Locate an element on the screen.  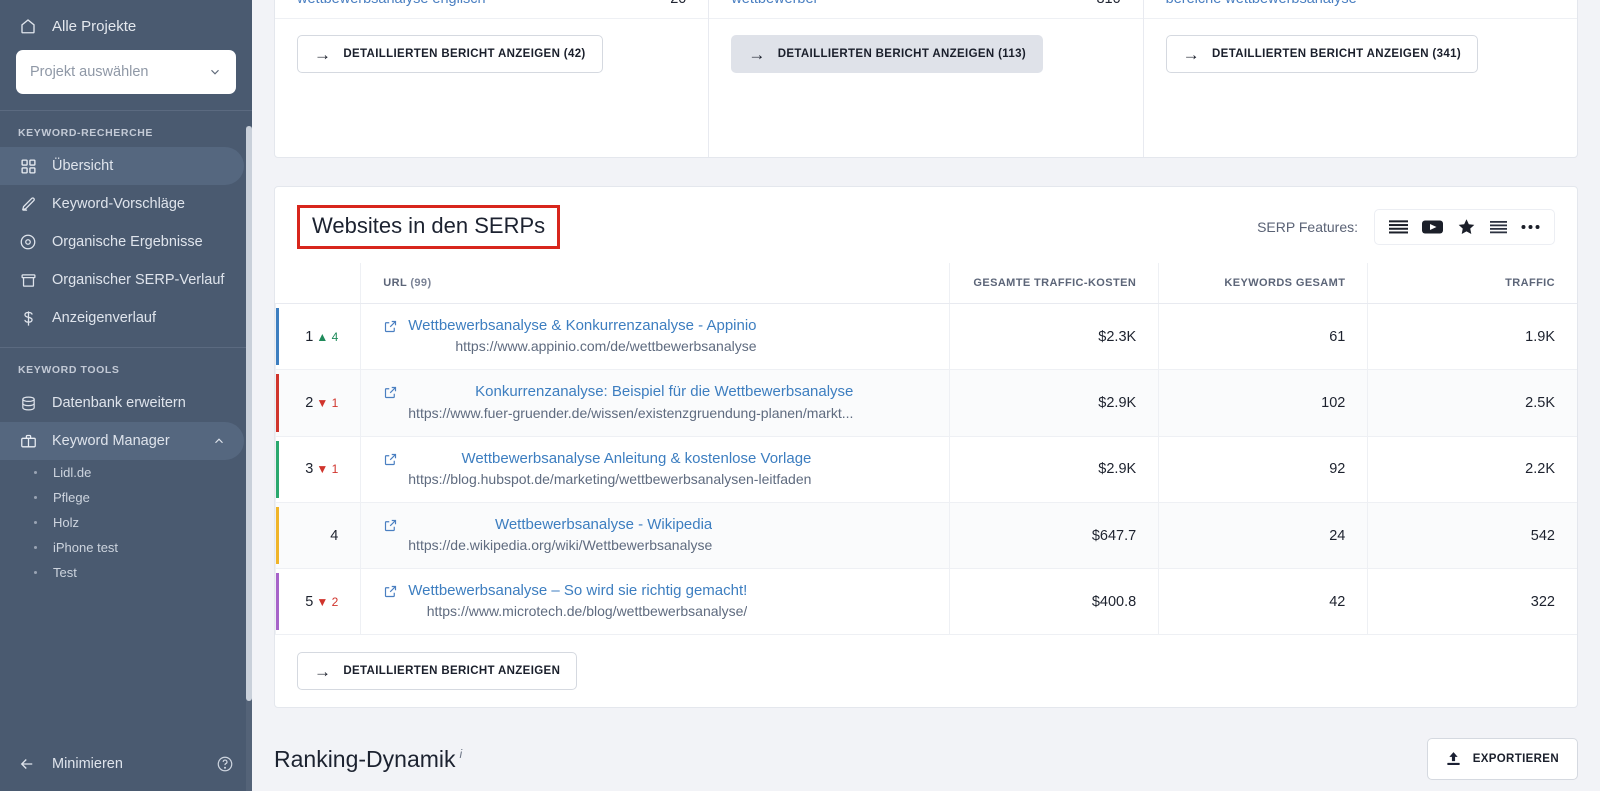
sidebar-subitem-label: Test is located at coordinates (65, 572).